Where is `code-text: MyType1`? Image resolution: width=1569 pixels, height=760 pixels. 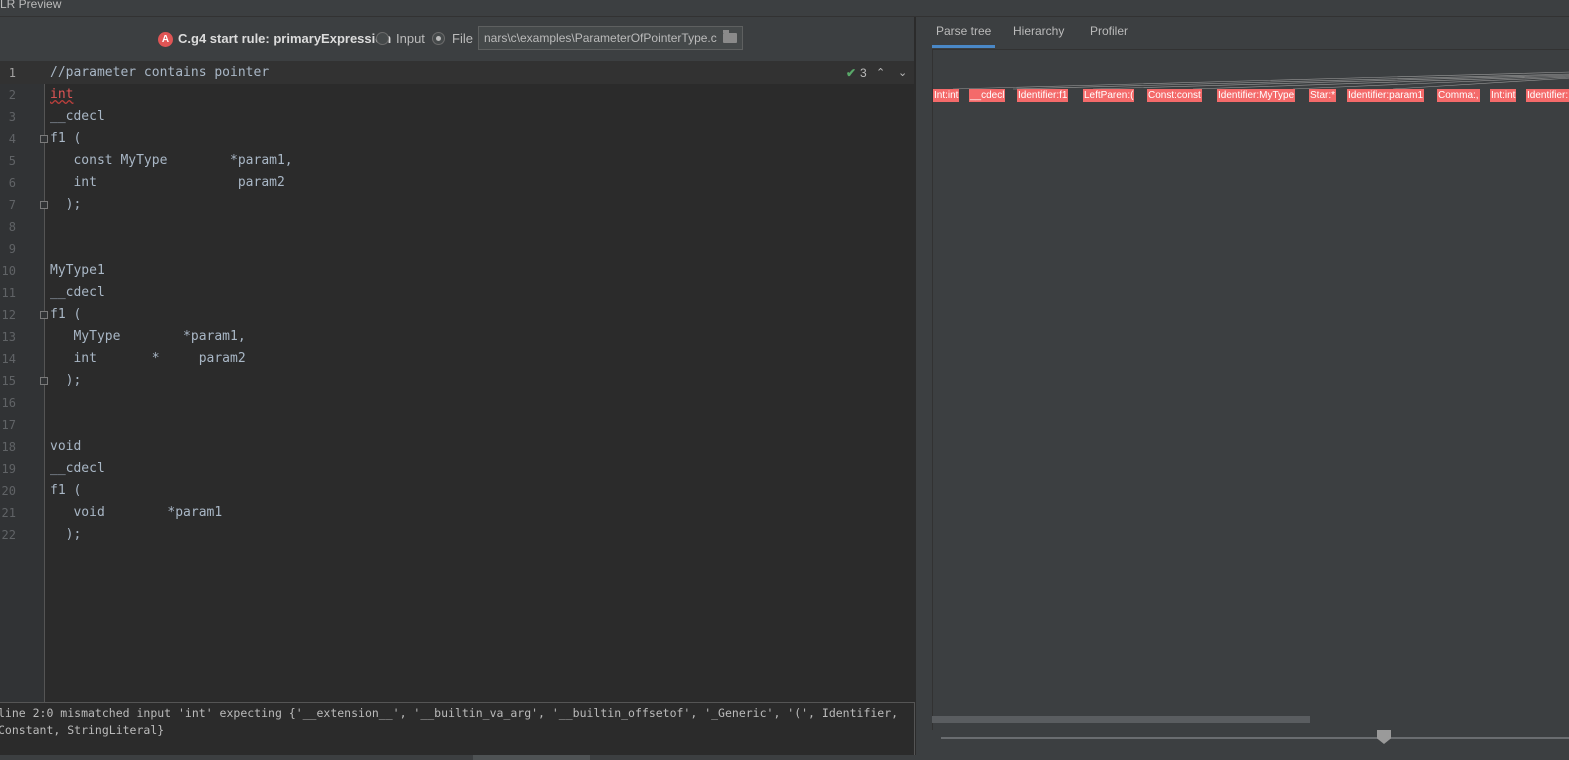
code-text: MyType1 is located at coordinates (77, 270).